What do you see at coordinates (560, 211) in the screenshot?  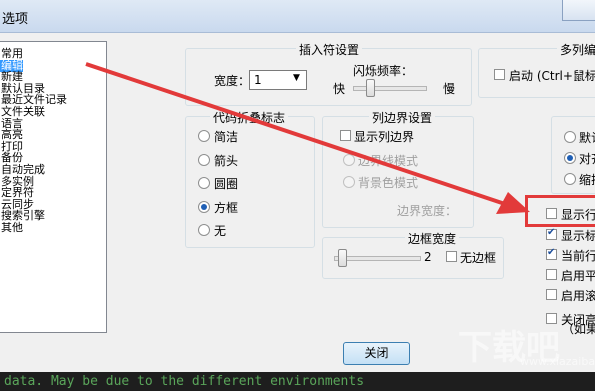 I see `annotation-highlight-box` at bounding box center [560, 211].